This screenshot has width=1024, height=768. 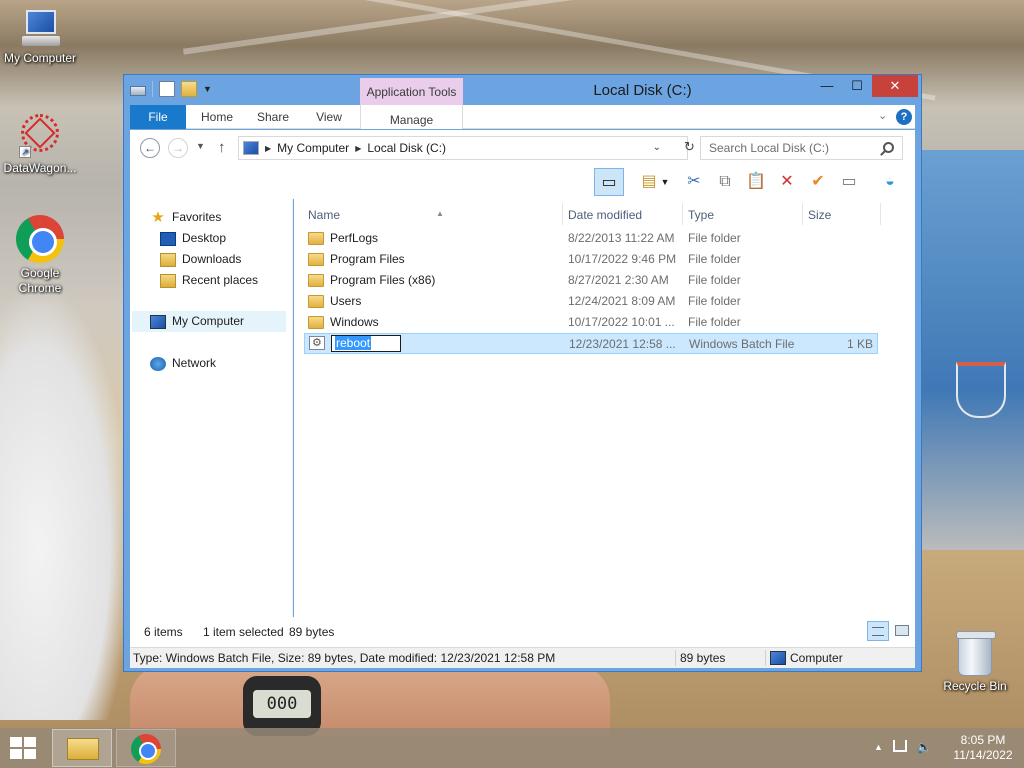 I want to click on taskbar: ▲ 🔈 8:05 PM 11/14/2022, so click(x=512, y=748).